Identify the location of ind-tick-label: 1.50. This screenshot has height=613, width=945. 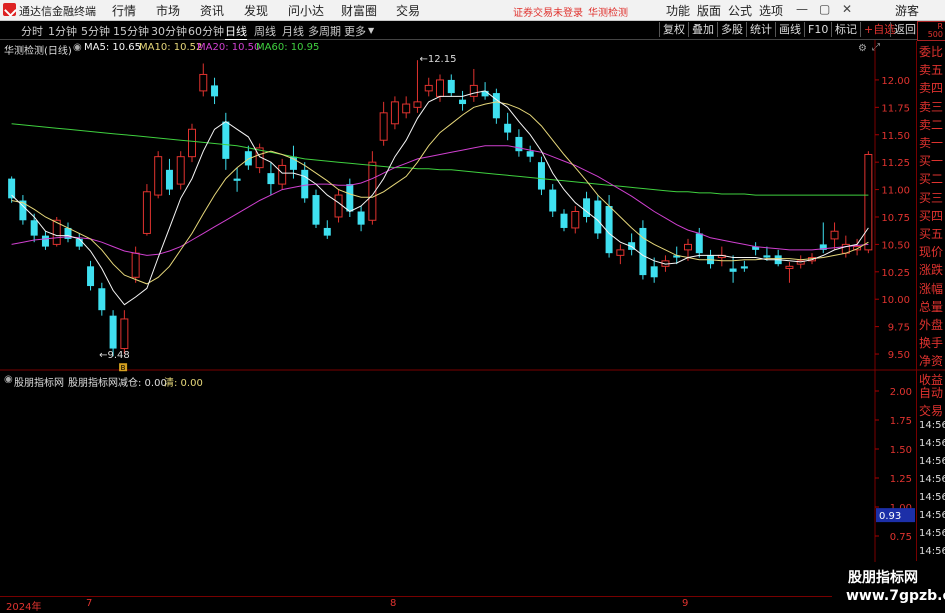
(901, 450).